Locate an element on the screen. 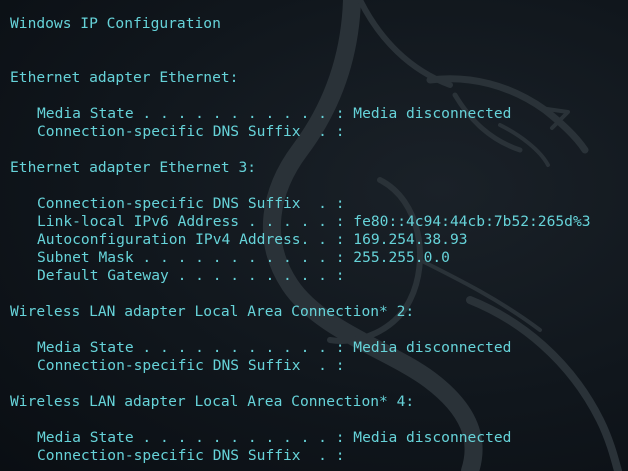 This screenshot has width=628, height=471. adapter-header: Ethernet adapter Ethernet: is located at coordinates (124, 77).